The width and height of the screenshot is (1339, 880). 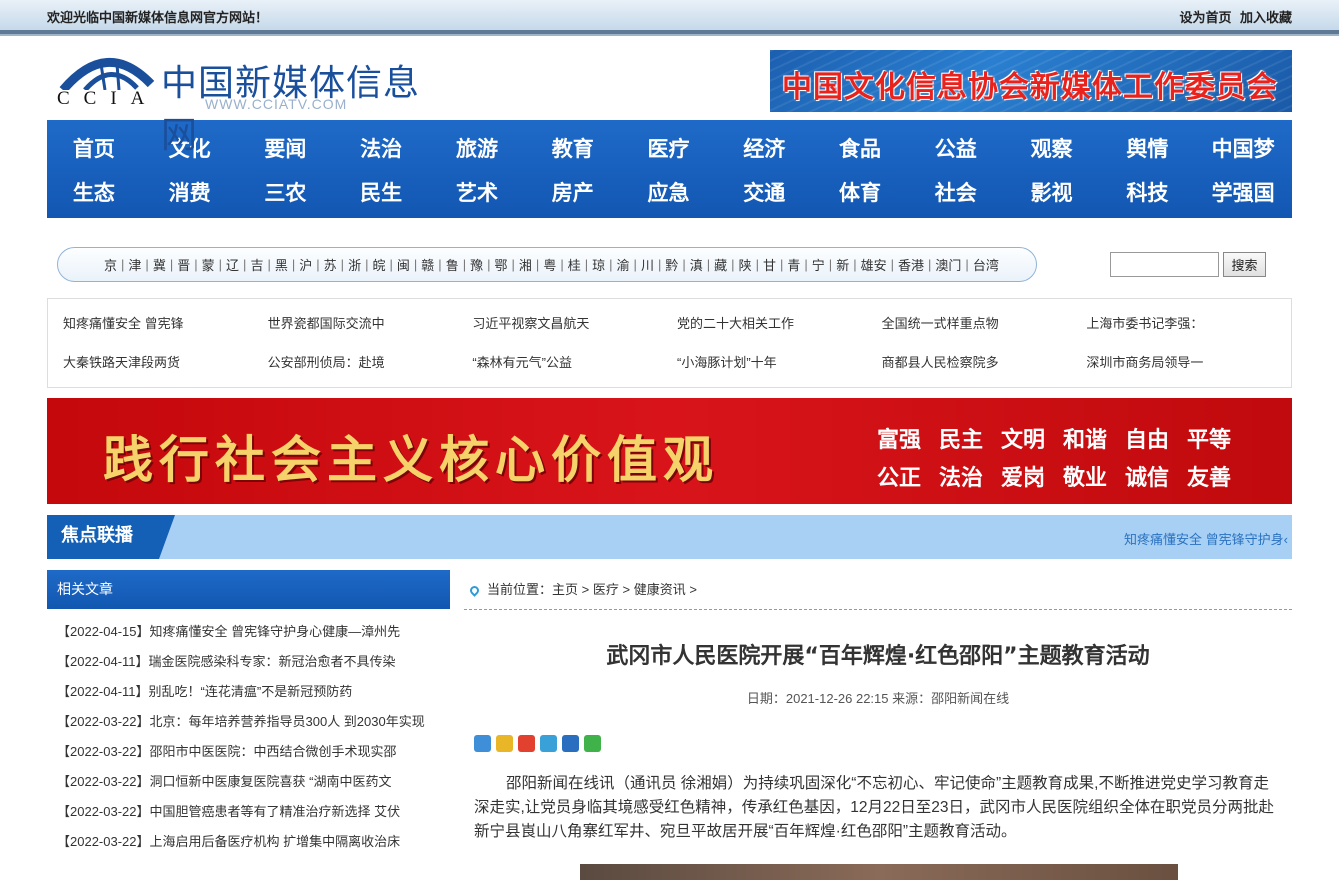 I want to click on region-link: 鄂, so click(x=501, y=264).